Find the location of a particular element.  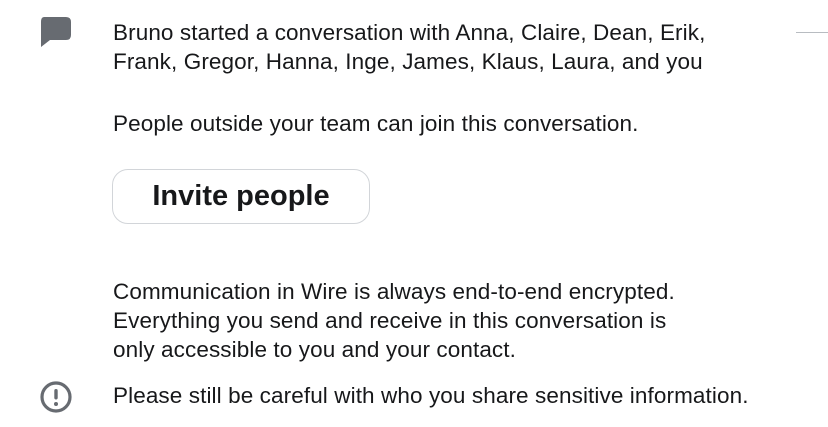

timeline-divider is located at coordinates (812, 32).